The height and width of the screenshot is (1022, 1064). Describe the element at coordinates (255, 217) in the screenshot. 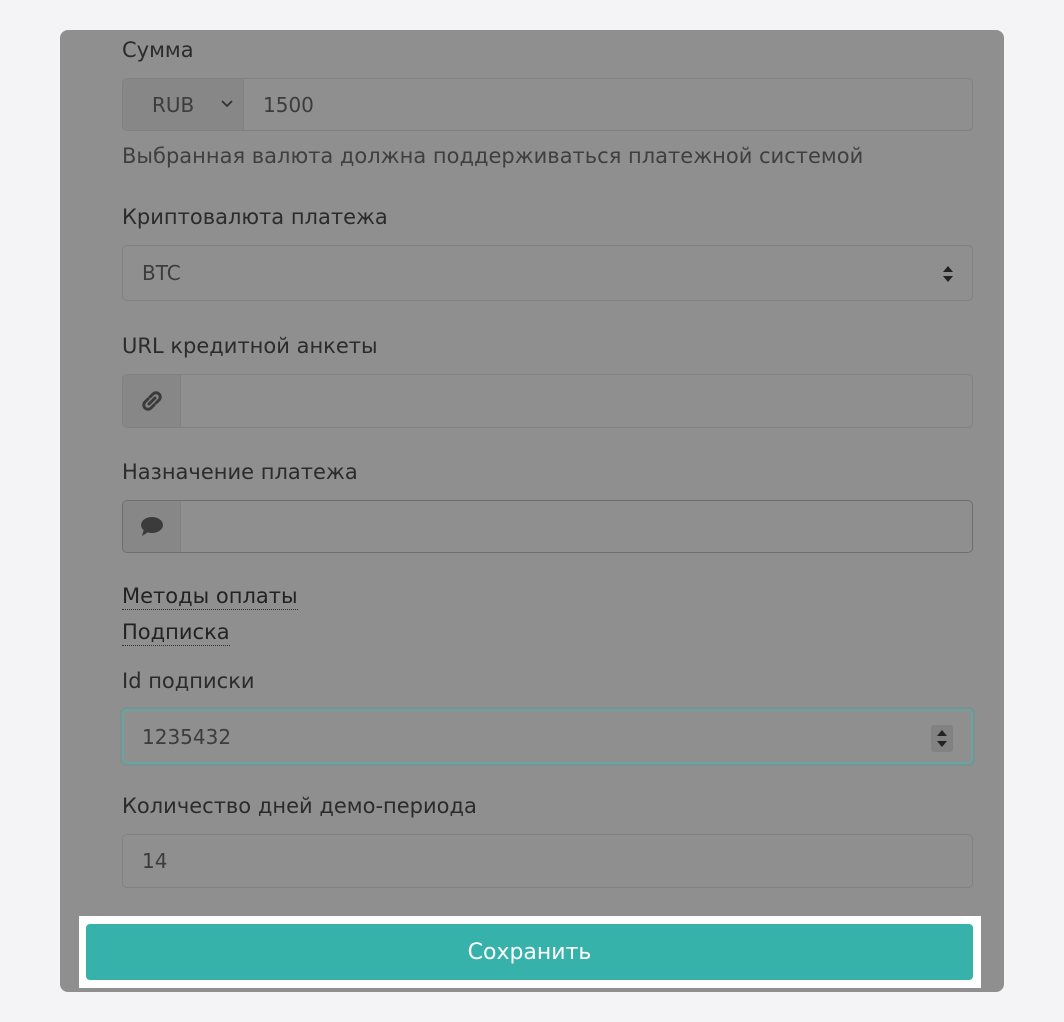

I see `crypto-label: Криптовалюта платежа` at that location.